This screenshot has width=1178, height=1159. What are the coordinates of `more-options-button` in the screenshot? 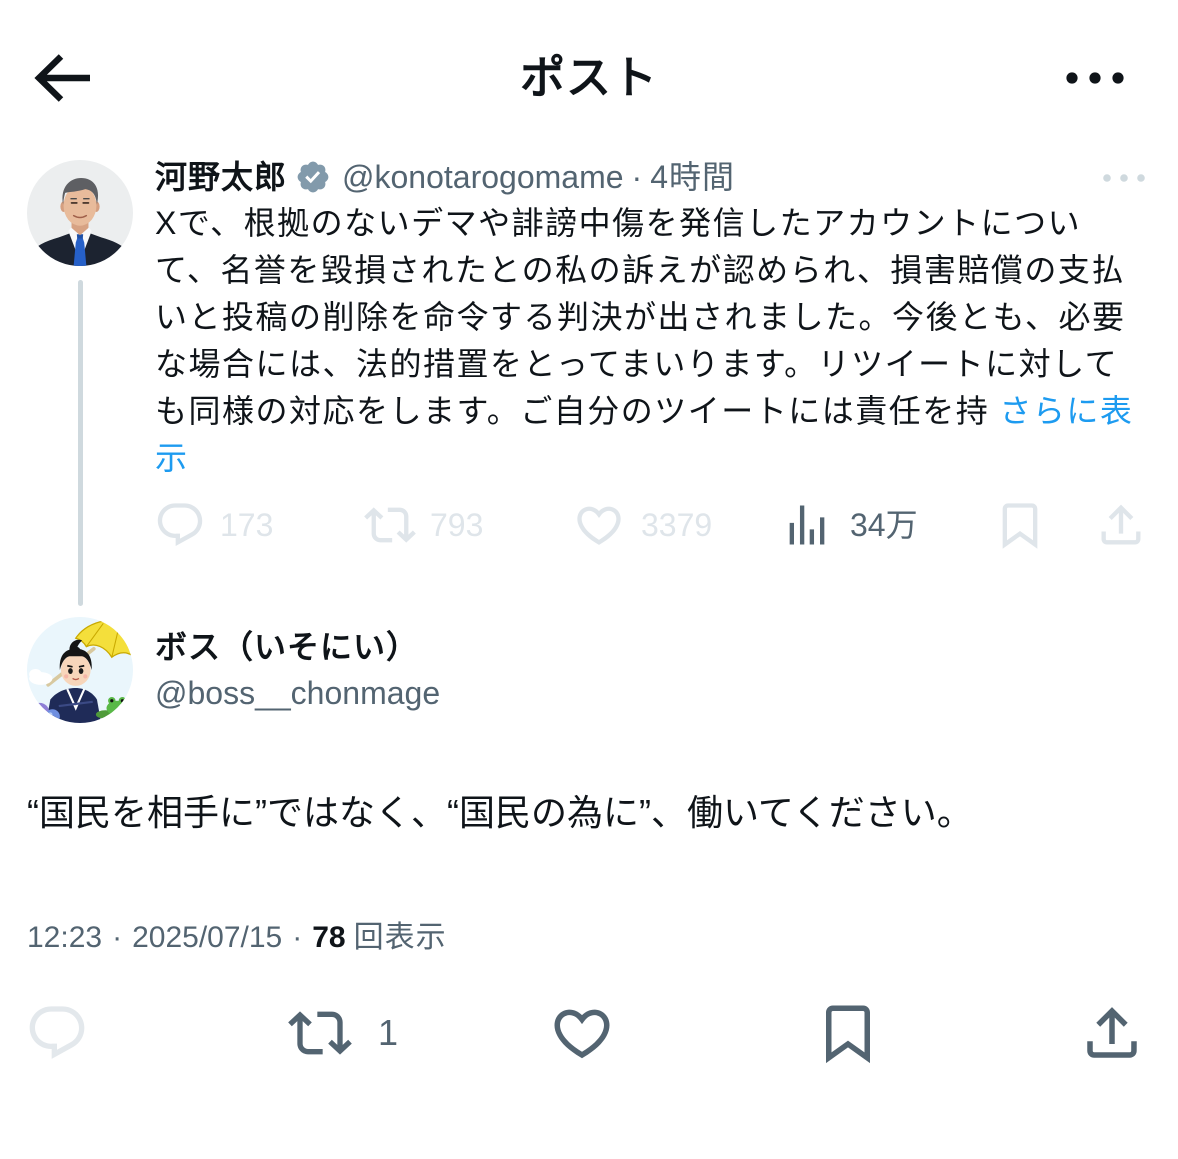 It's located at (1095, 78).